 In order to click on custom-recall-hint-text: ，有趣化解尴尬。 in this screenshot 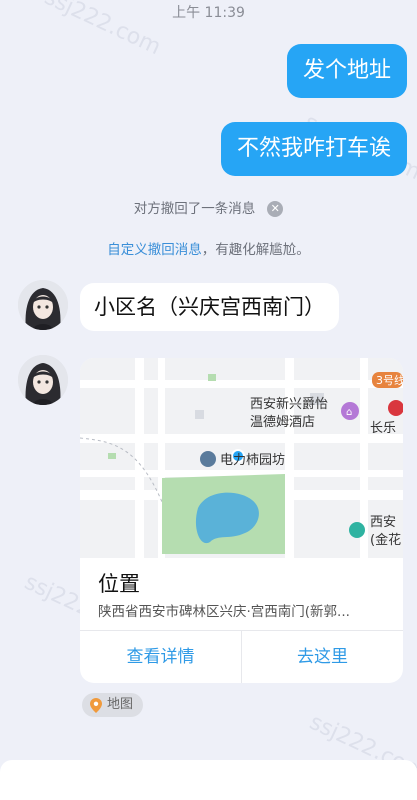, I will do `click(255, 250)`.